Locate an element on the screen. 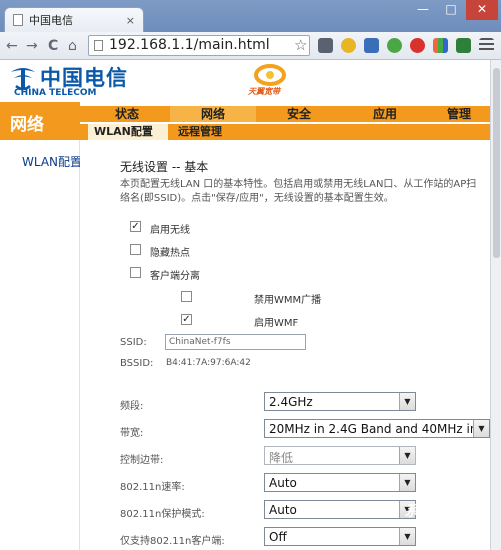 This screenshot has height=550, width=501. url-text: 192.168.1.1/main.html is located at coordinates (189, 45).